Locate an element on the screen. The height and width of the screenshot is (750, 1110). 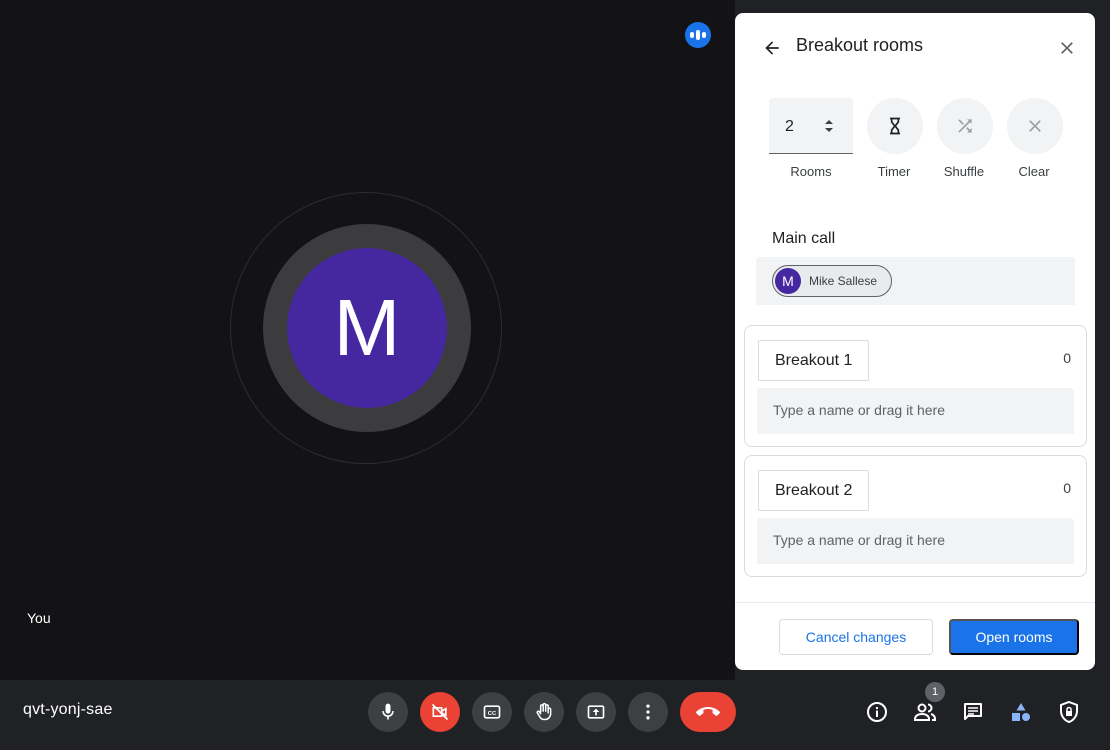
meeting-info-button is located at coordinates (877, 712).